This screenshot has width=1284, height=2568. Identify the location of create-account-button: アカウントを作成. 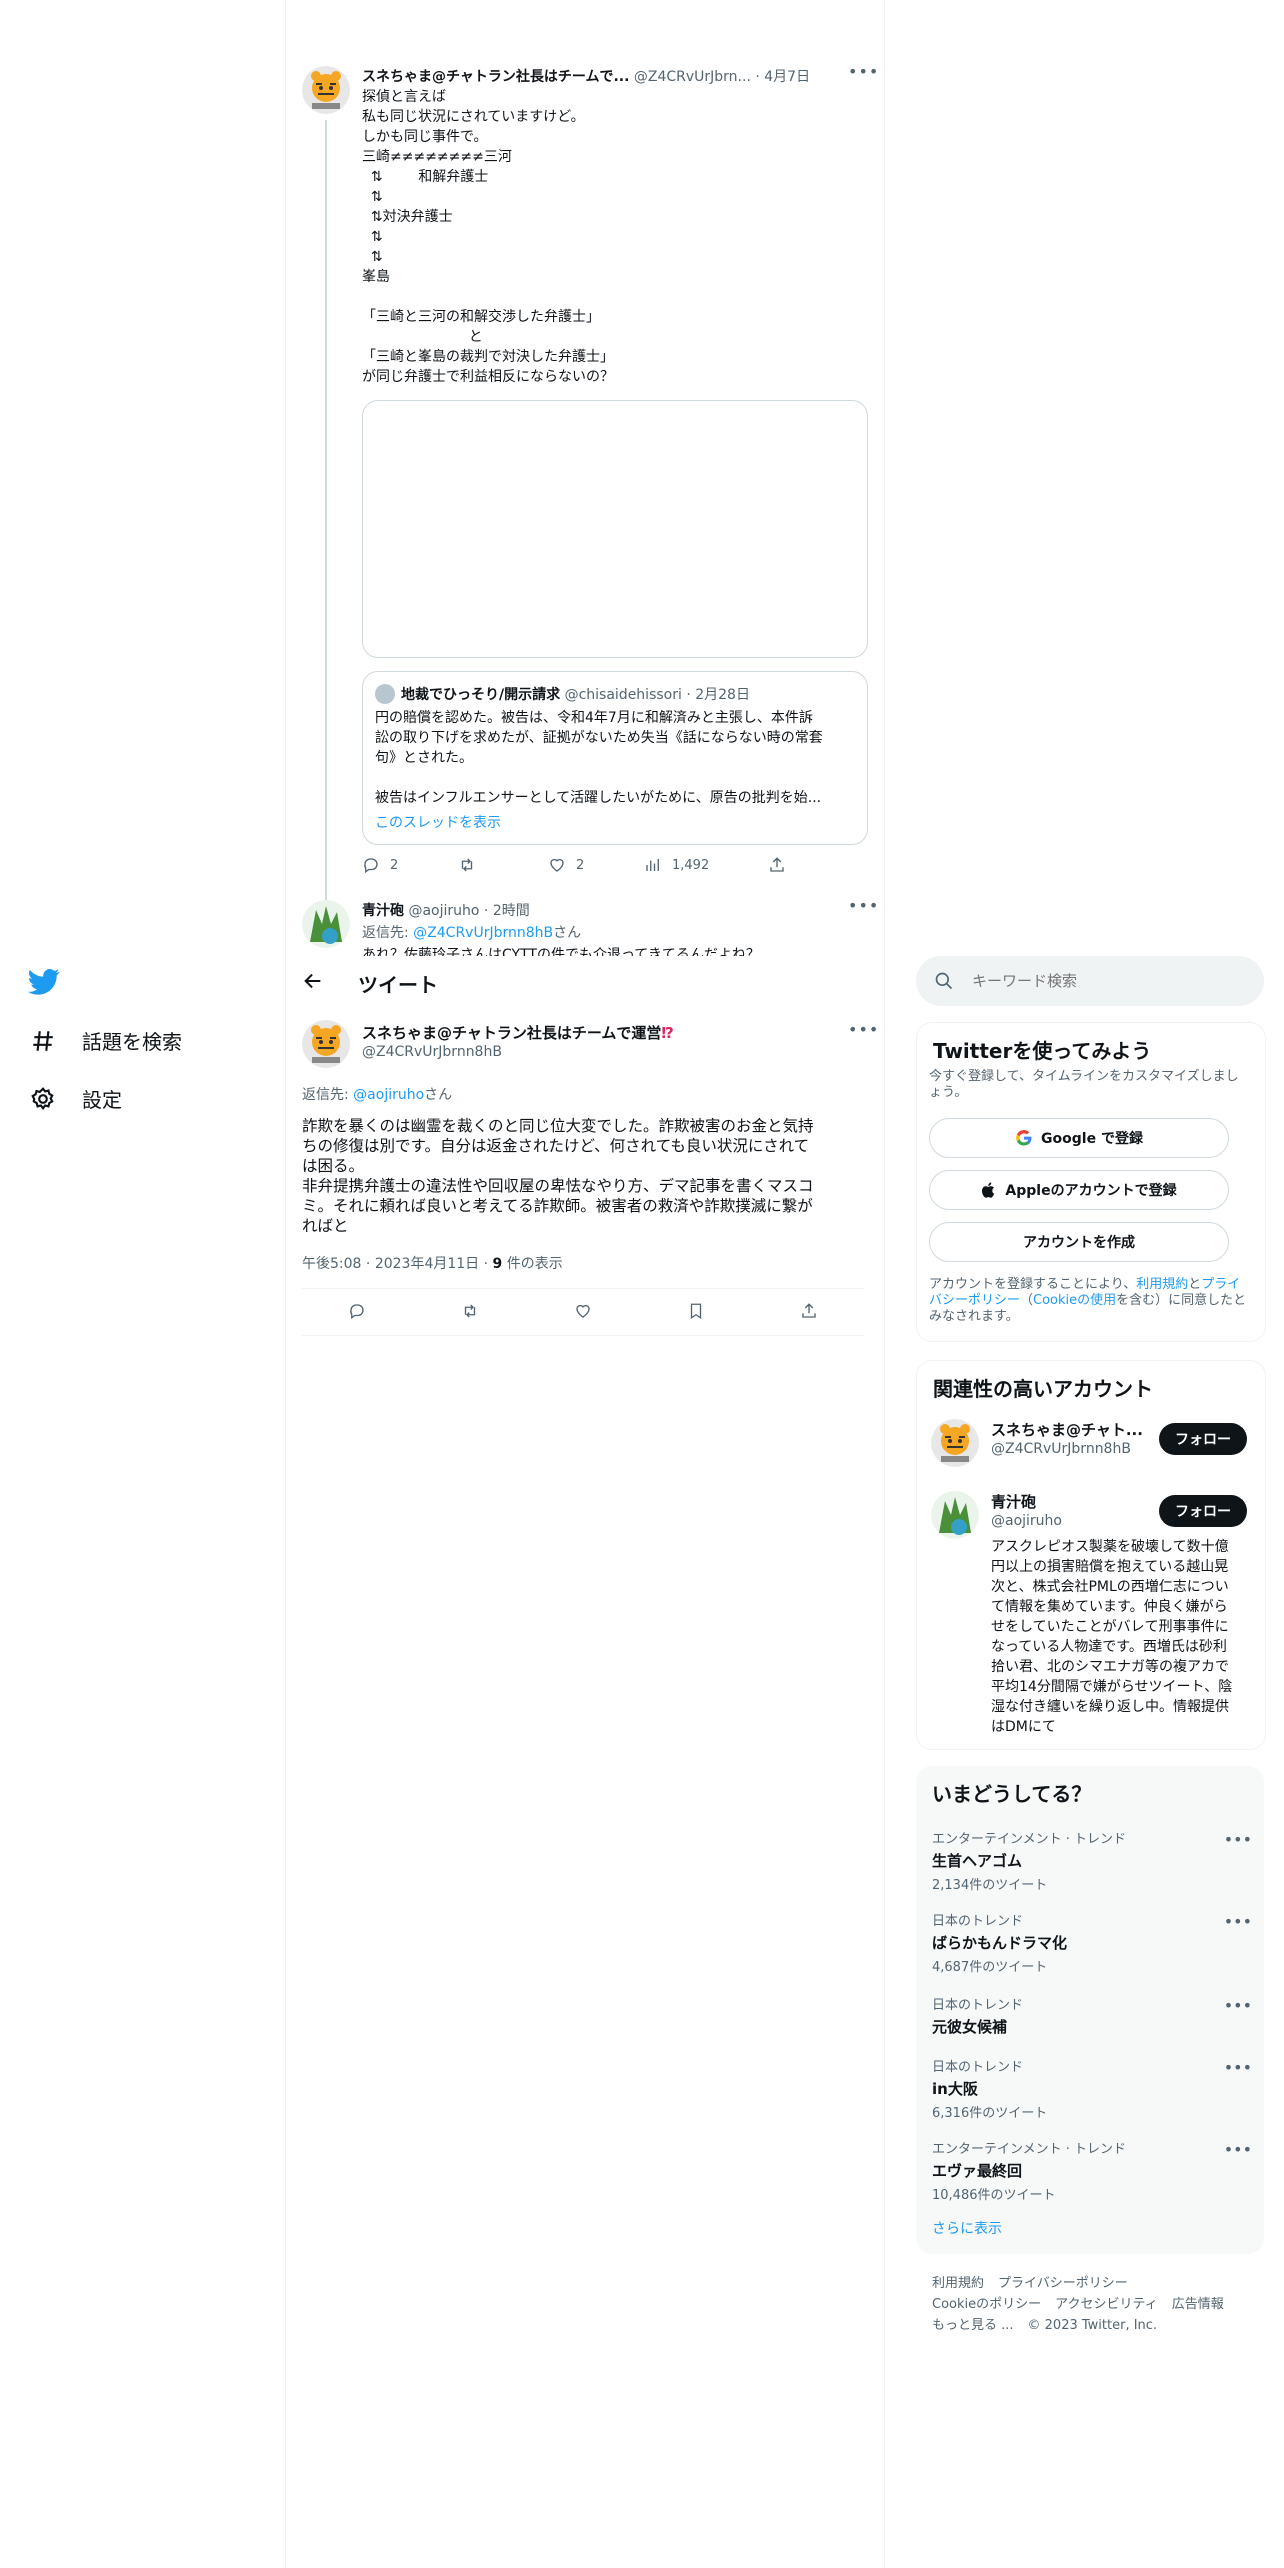
(1079, 1242).